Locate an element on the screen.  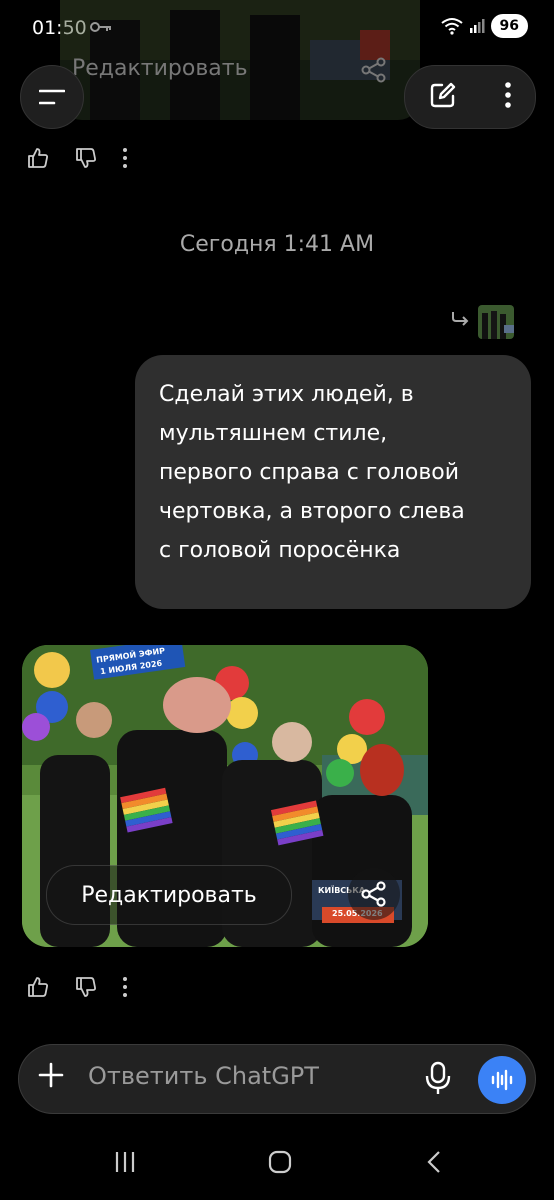
previous-share-icon is located at coordinates (374, 72).